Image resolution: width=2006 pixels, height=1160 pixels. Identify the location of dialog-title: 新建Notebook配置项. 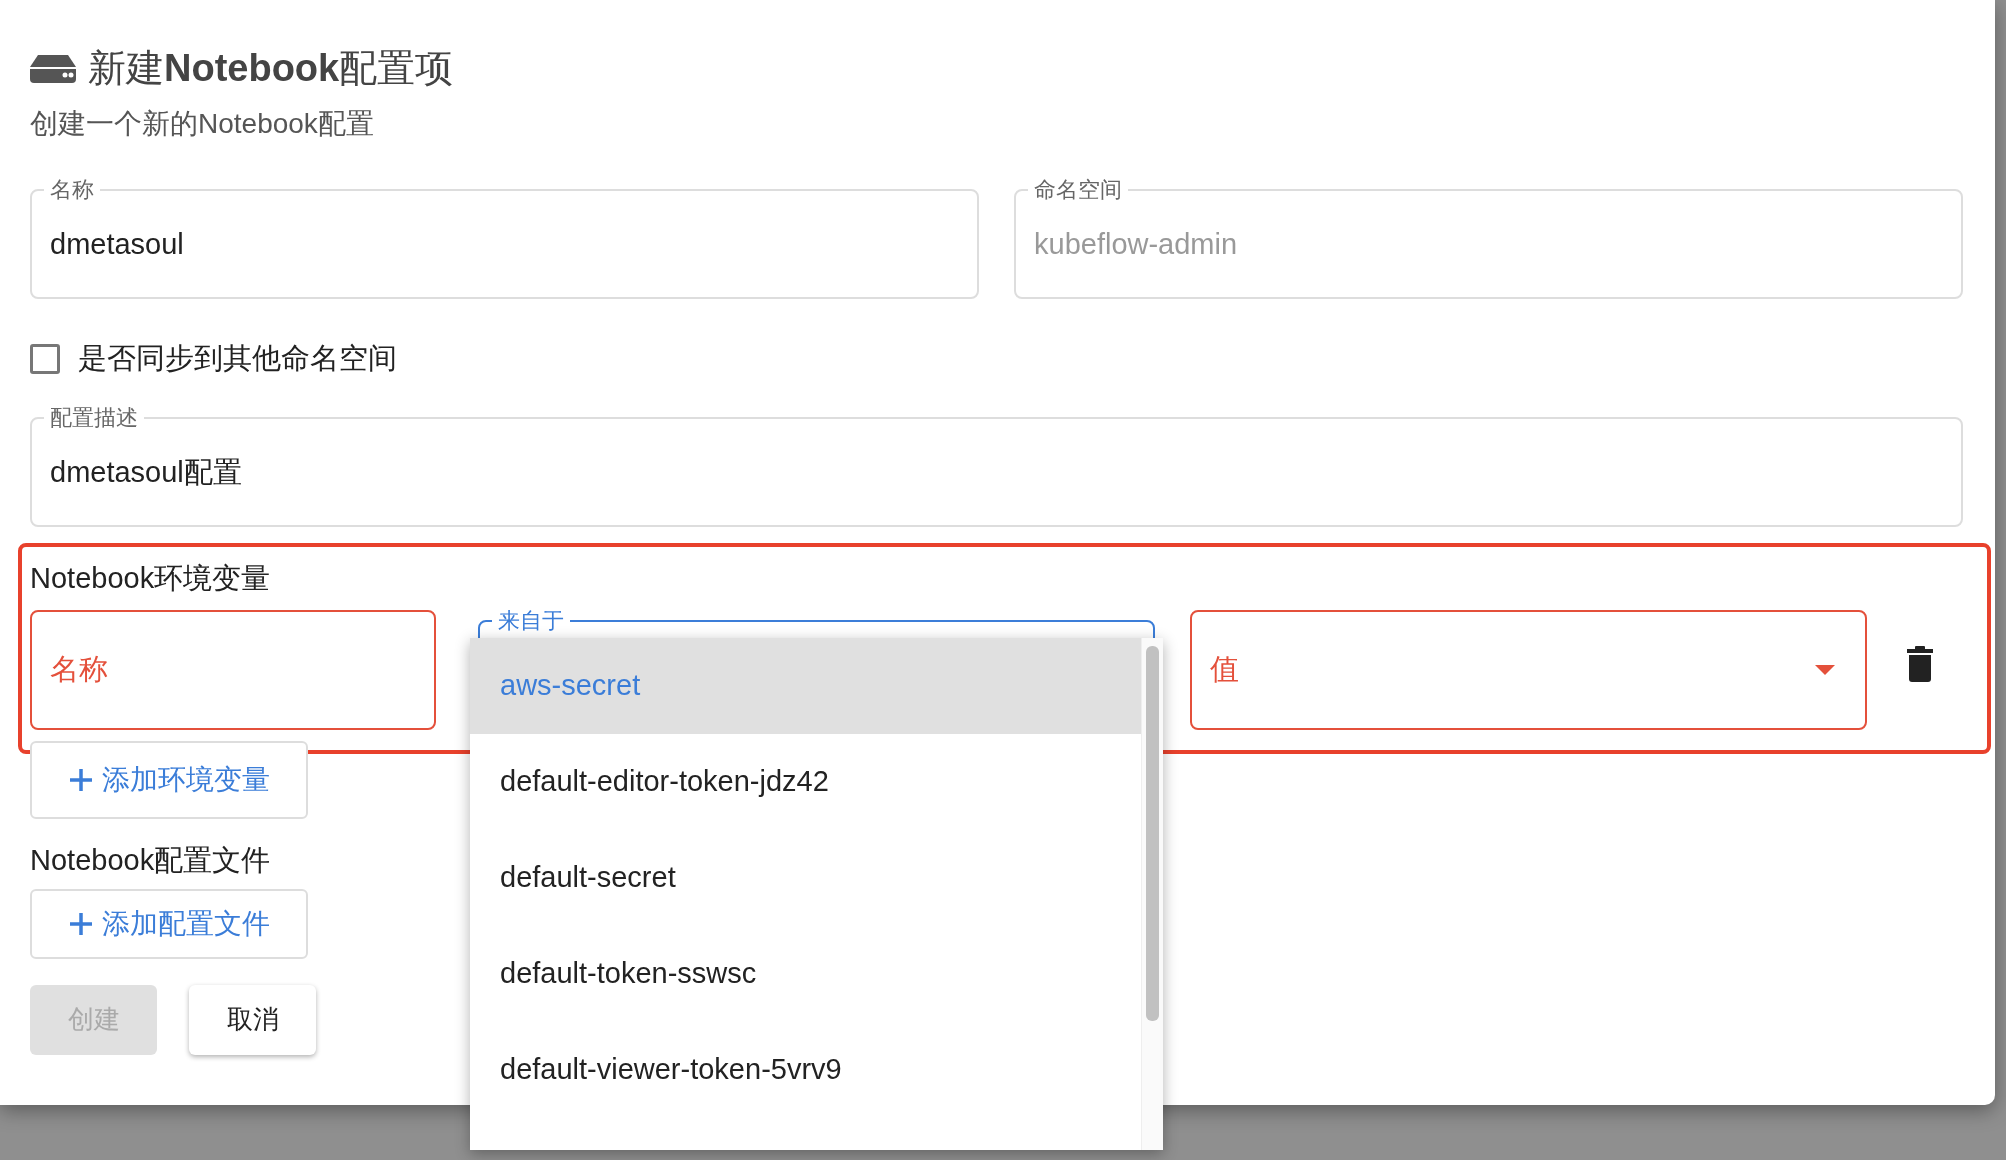
(271, 68).